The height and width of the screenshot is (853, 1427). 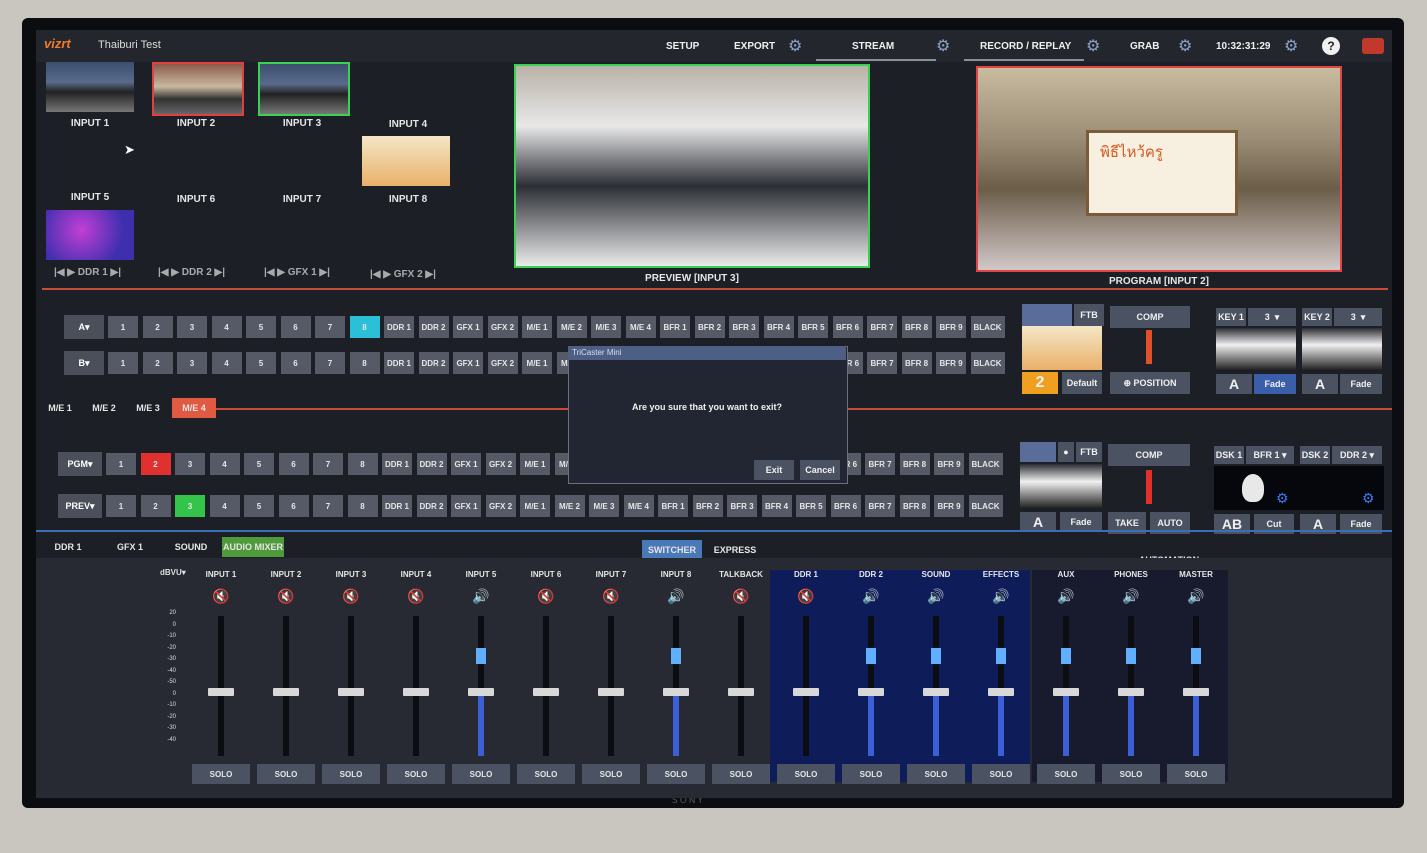 I want to click on gfx1-transport: |◀ ▶ GFX 1 ▶|, so click(x=297, y=272).